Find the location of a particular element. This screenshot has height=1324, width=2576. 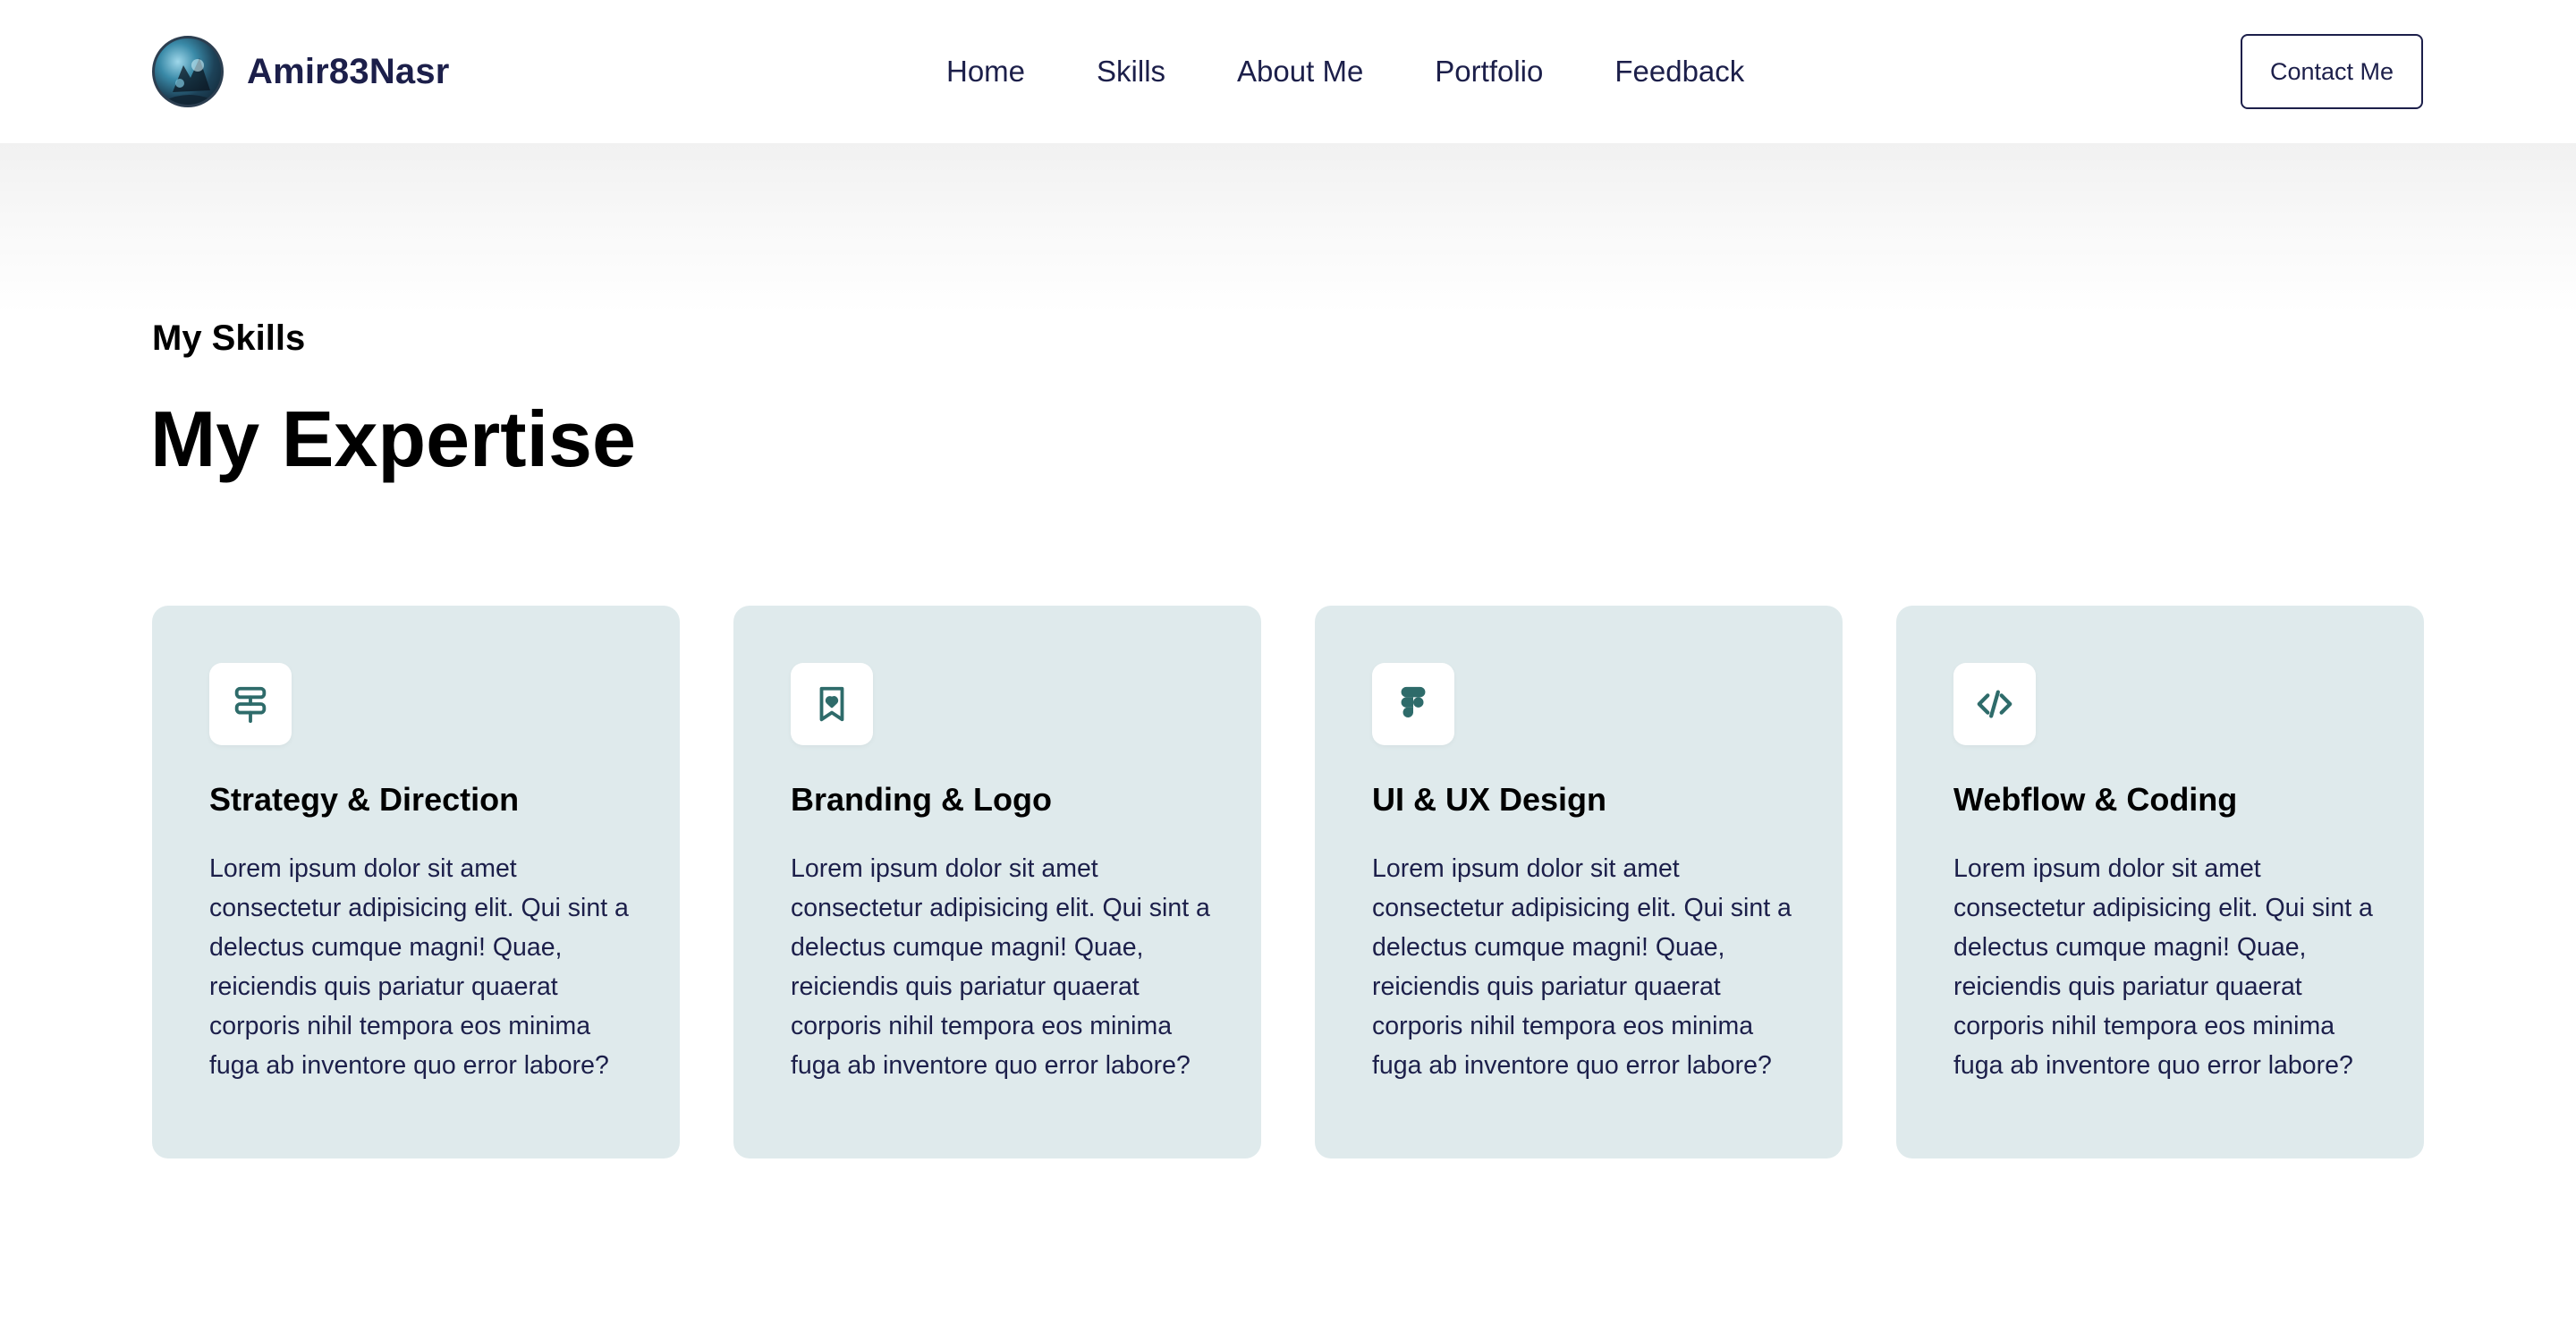

nav-links: Home Skills About Me Portfolio Feedback is located at coordinates (1345, 71).